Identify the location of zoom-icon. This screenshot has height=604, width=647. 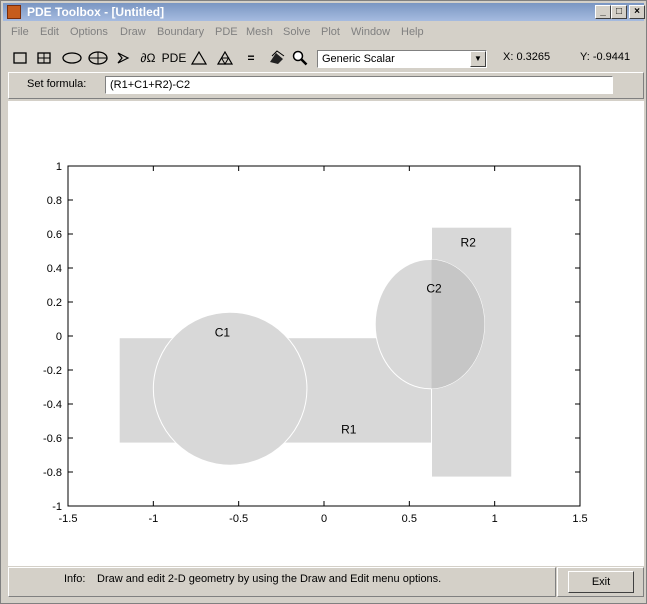
(300, 58).